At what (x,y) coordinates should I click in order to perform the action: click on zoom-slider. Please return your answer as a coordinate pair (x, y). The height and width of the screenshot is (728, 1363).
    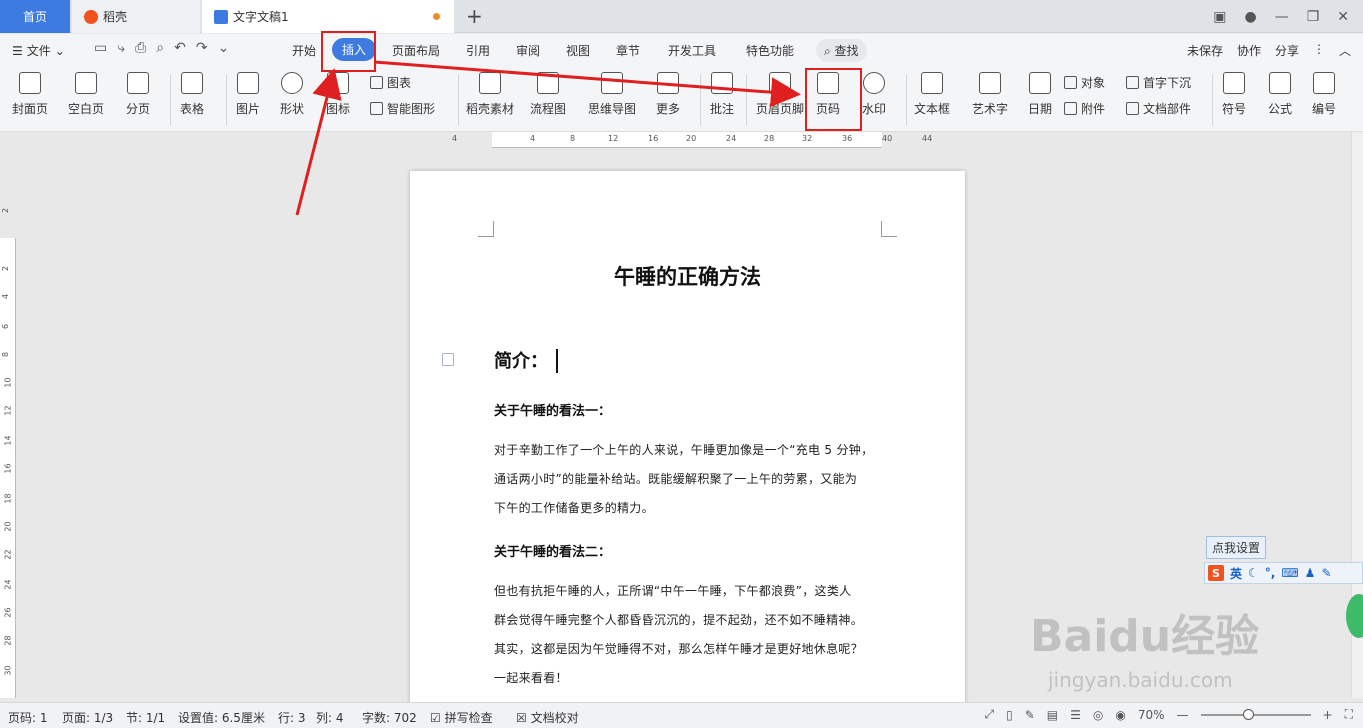
    Looking at the image, I should click on (1255, 714).